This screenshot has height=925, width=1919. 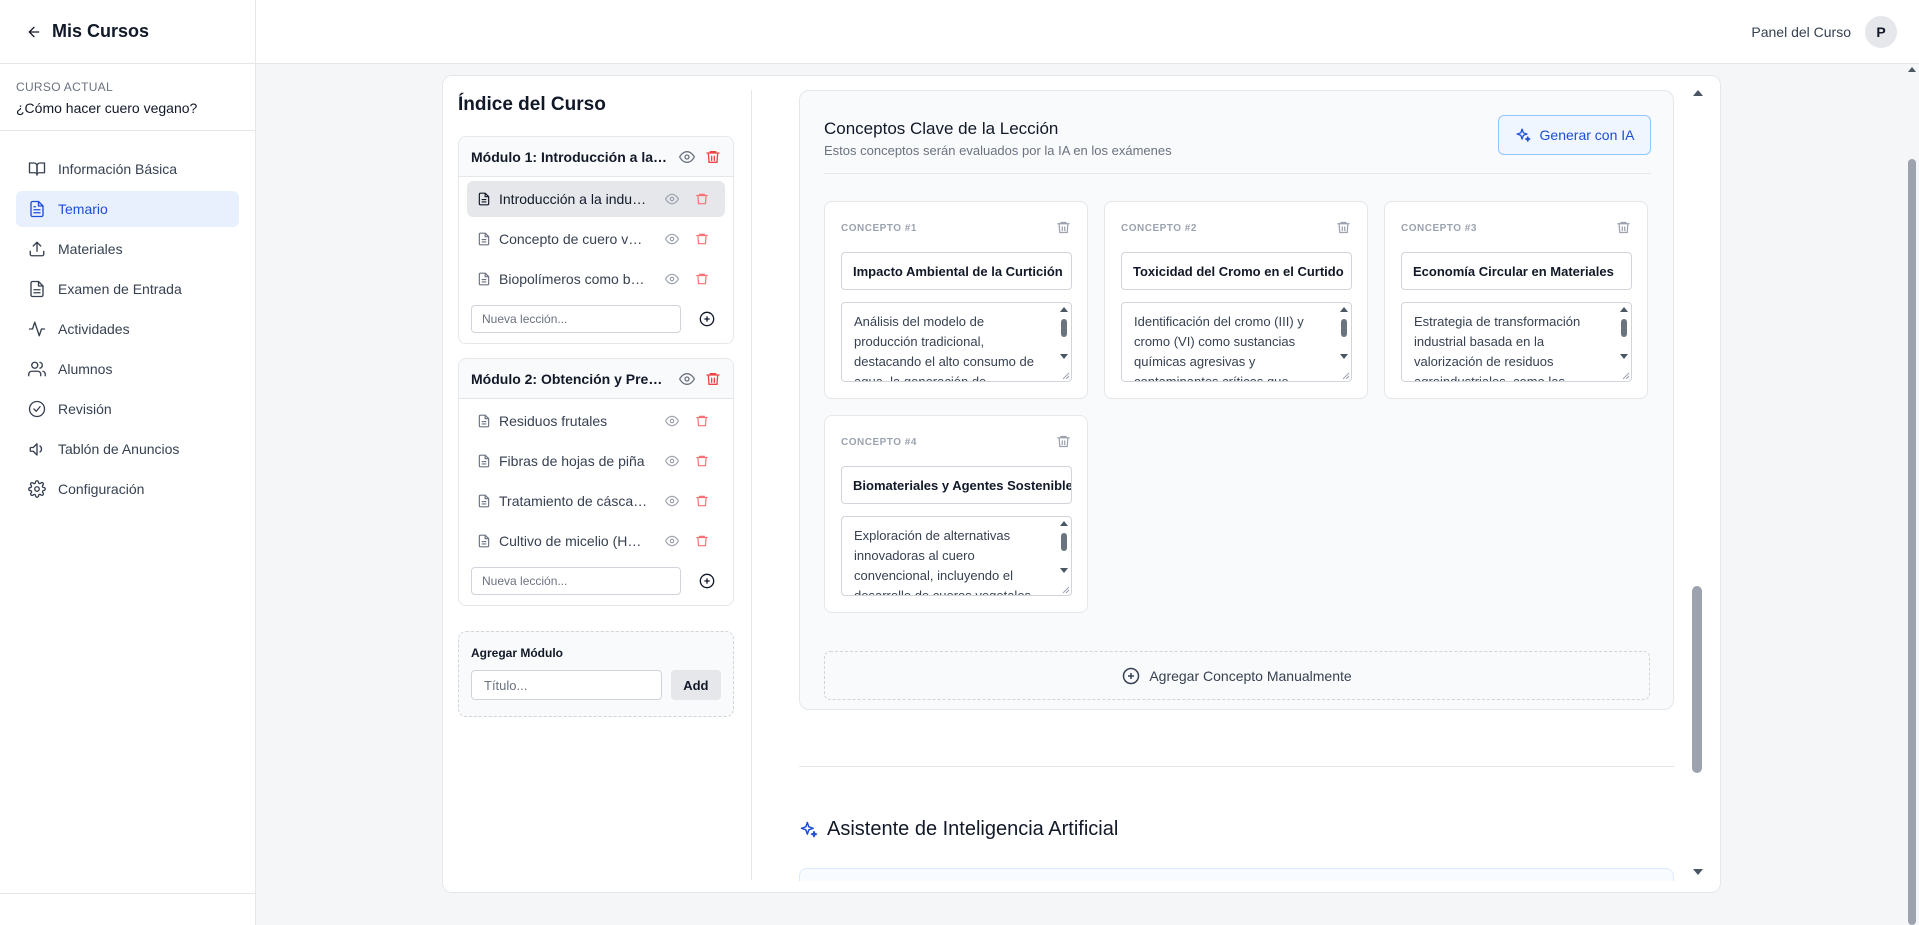 I want to click on sidebar-item-alumnos: Alumnos, so click(x=127, y=369).